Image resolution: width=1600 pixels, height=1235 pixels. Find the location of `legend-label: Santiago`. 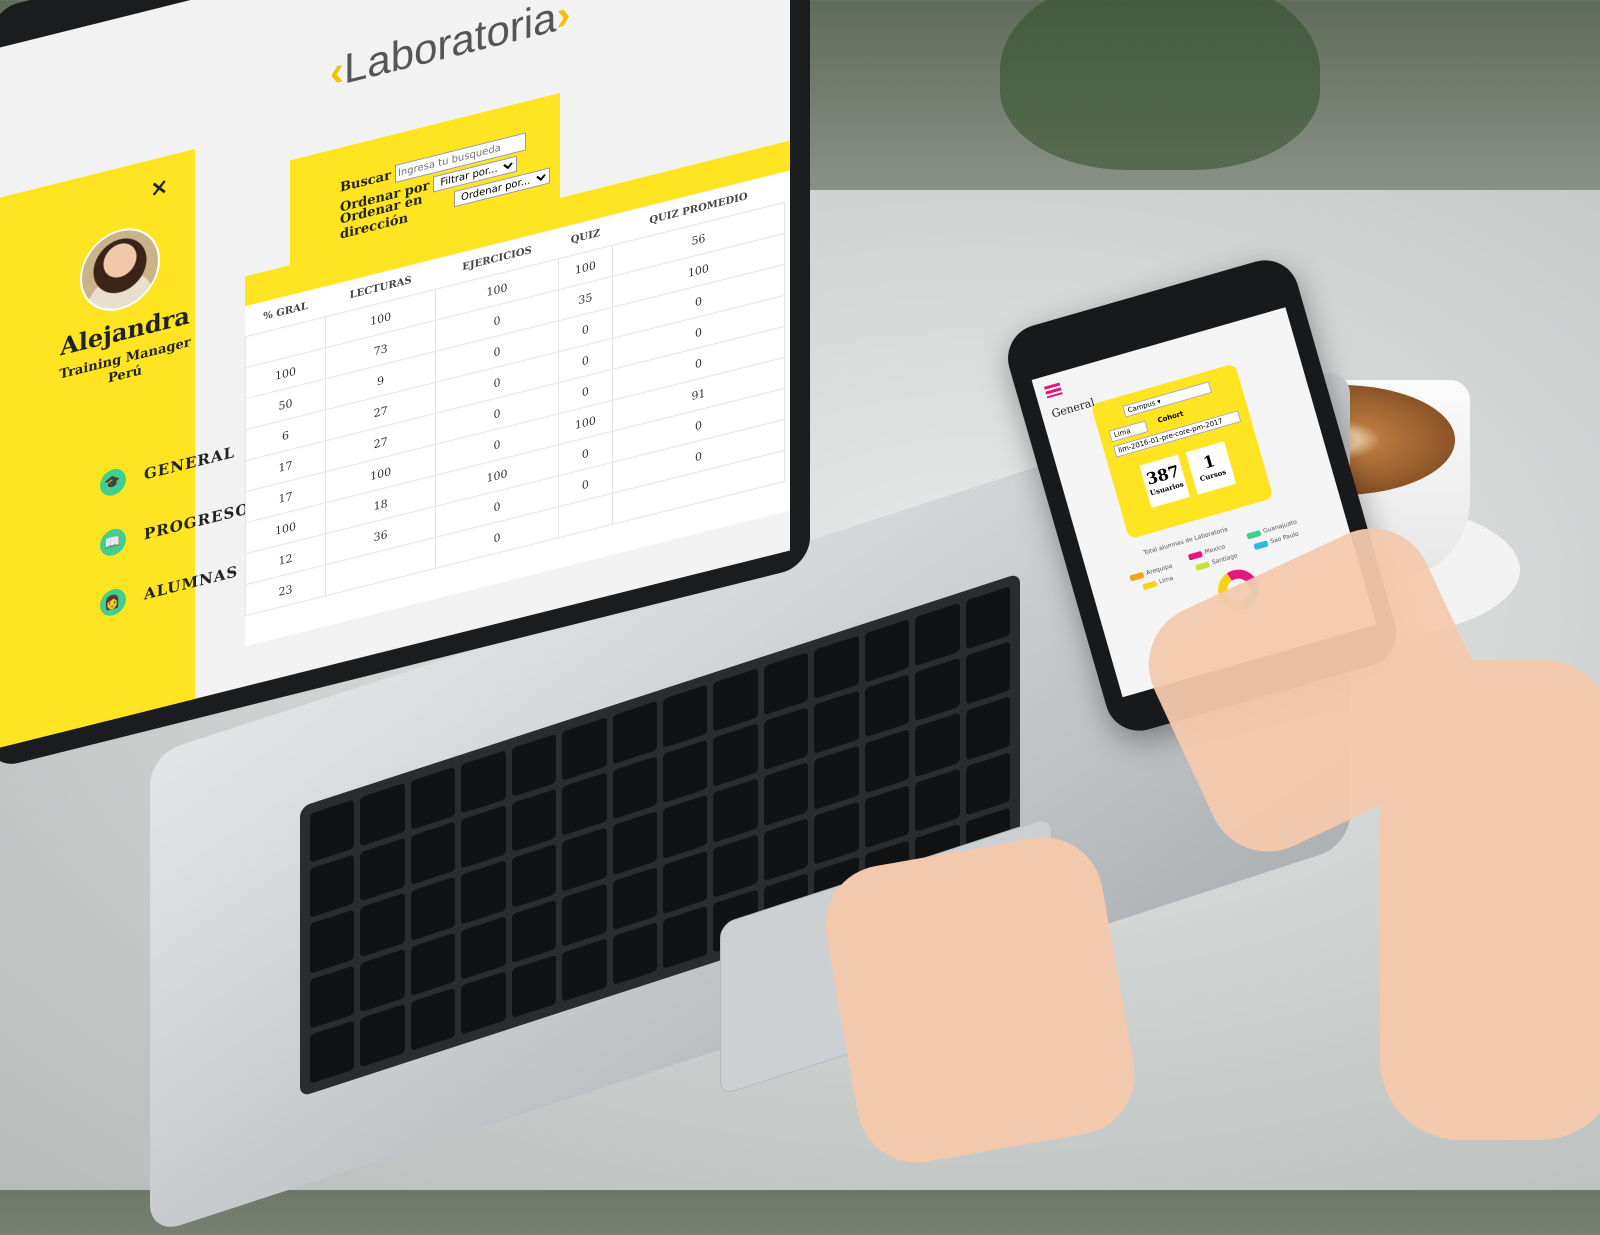

legend-label: Santiago is located at coordinates (1225, 559).